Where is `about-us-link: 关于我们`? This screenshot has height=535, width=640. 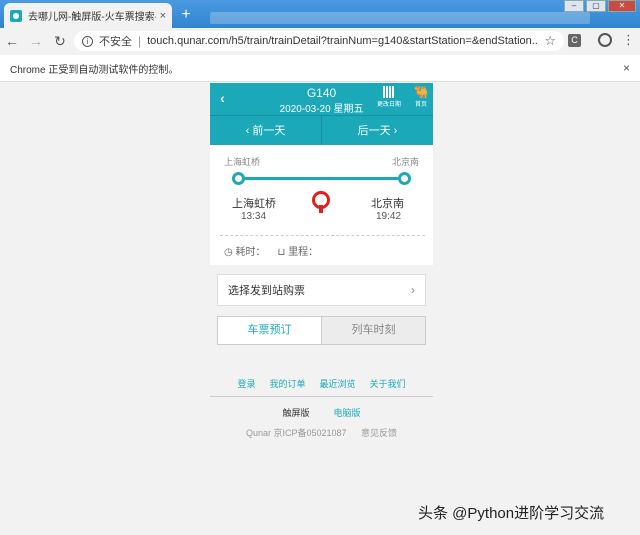
about-us-link: 关于我们 is located at coordinates (388, 383).